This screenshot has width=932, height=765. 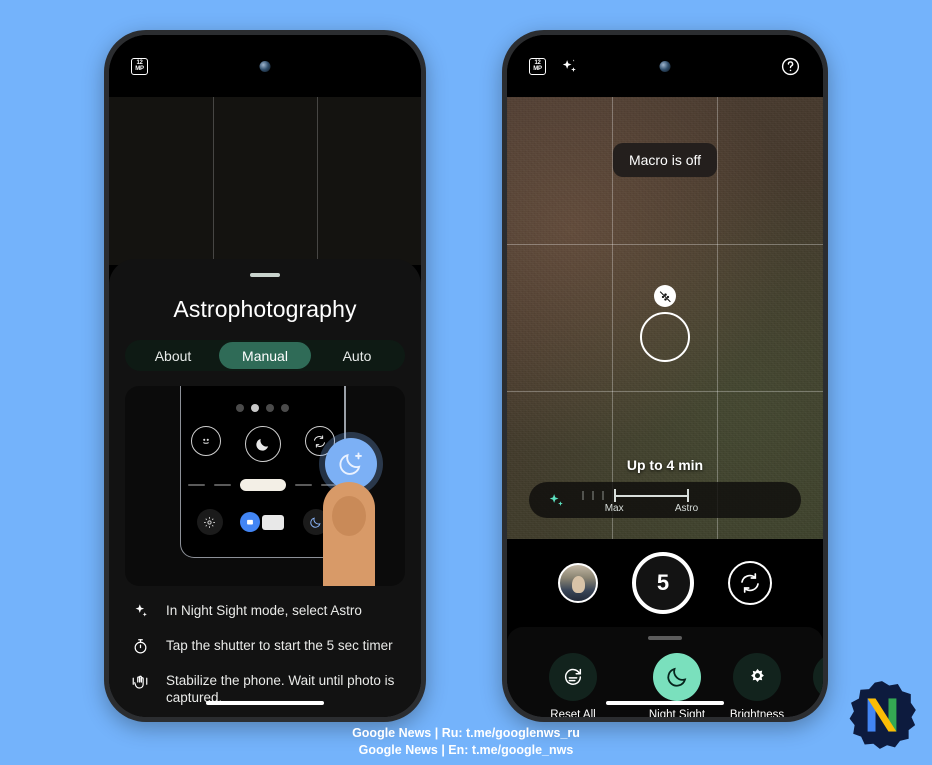 What do you see at coordinates (677, 713) in the screenshot?
I see `setting-label: Night Sight` at bounding box center [677, 713].